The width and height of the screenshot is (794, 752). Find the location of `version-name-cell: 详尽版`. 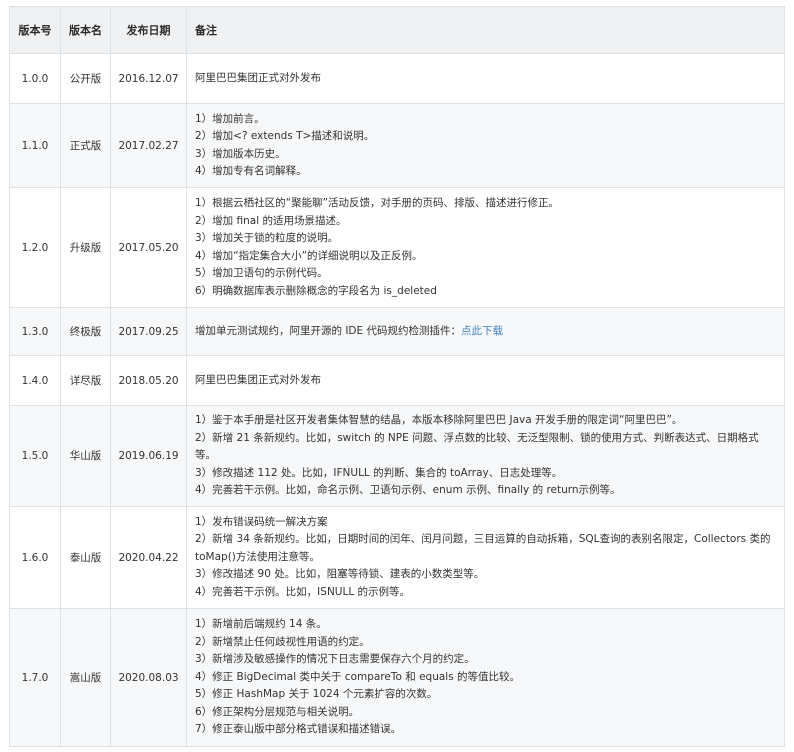

version-name-cell: 详尽版 is located at coordinates (85, 380).